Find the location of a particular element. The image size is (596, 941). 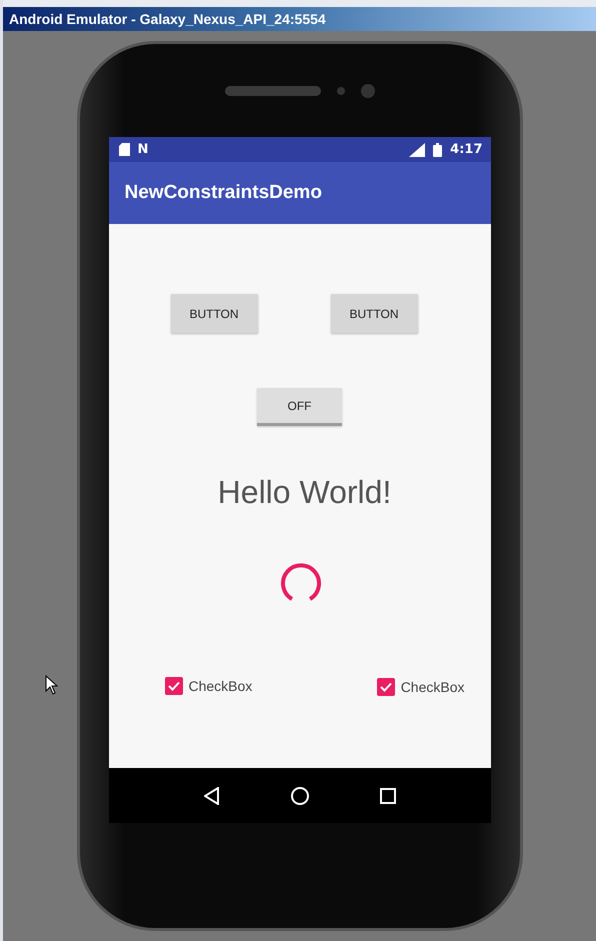

battery-icon is located at coordinates (437, 149).